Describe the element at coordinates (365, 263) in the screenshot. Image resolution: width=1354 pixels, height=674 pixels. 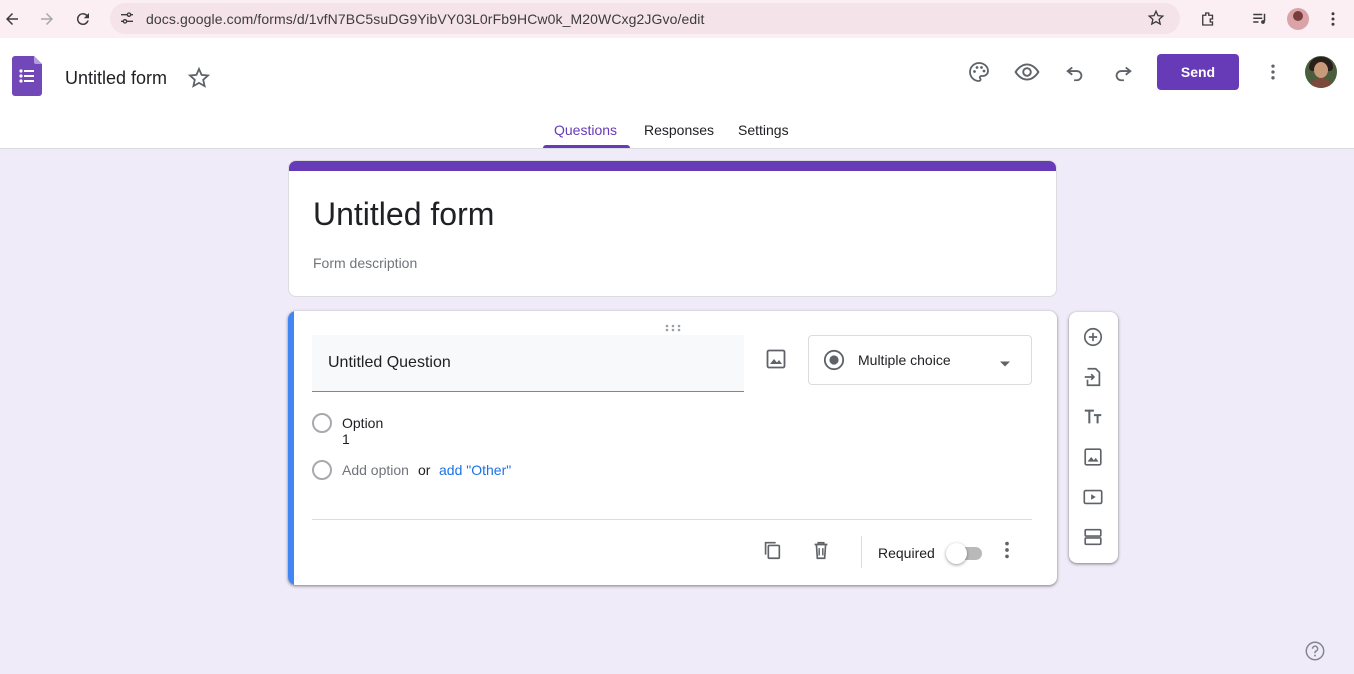
I see `form-description-field: Form description` at that location.